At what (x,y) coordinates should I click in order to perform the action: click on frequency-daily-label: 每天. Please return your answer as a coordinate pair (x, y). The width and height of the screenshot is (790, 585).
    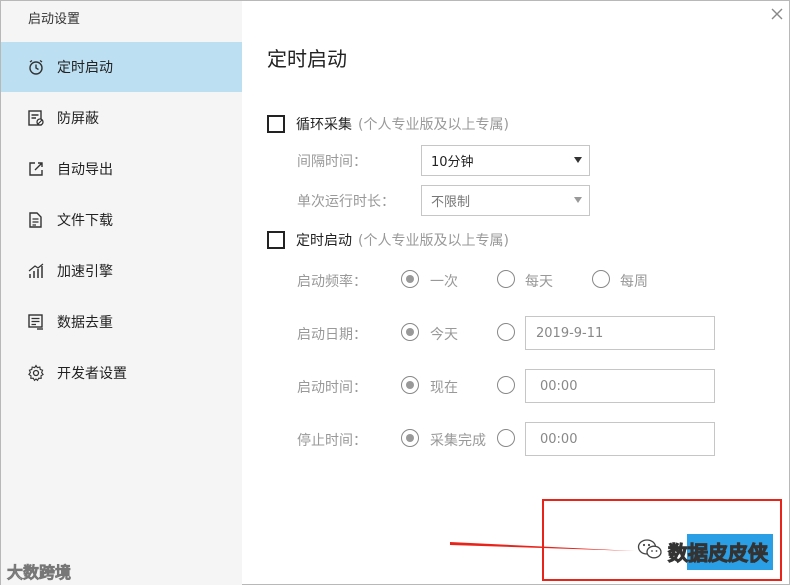
    Looking at the image, I should click on (539, 282).